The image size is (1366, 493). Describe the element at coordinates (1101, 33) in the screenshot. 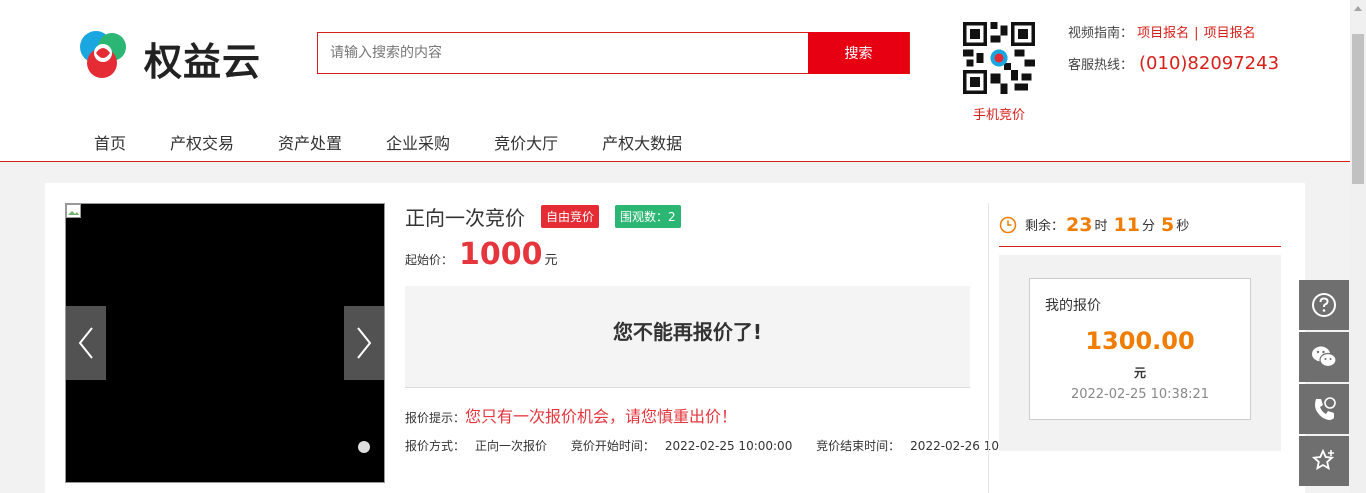

I see `video-guide-label: 视频指南：` at that location.